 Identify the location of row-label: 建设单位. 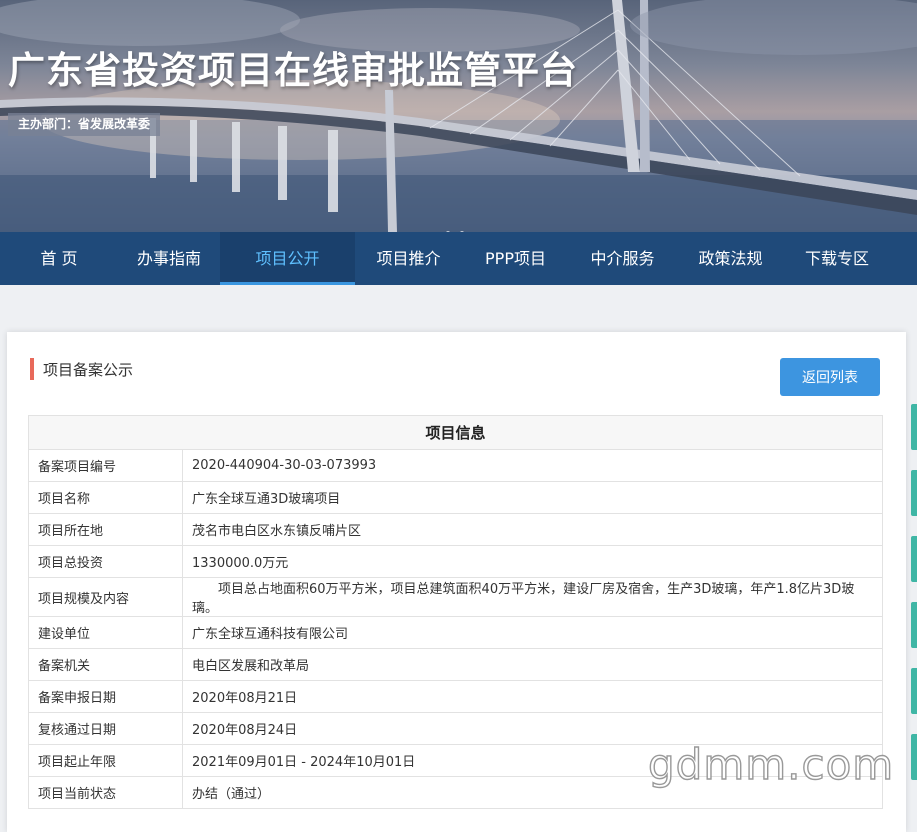
(105, 632).